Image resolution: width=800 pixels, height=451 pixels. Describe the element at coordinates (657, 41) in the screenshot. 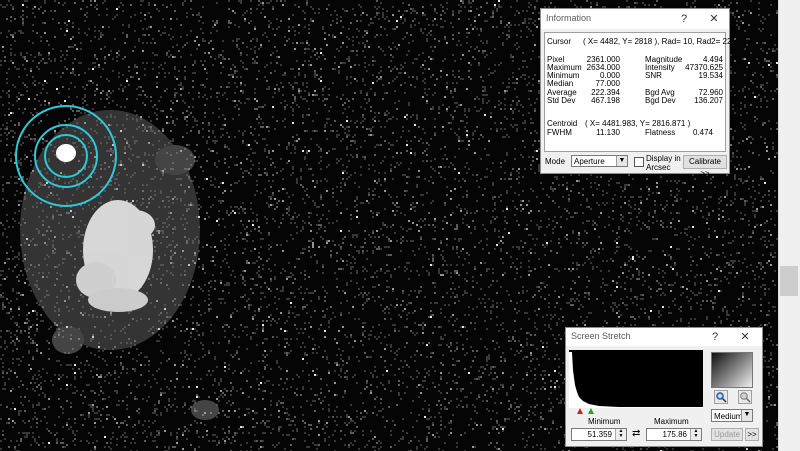

I see `cursor-value: ( X= 4482, Y= 2818 ), Rad= 10, Rad2= 22` at that location.